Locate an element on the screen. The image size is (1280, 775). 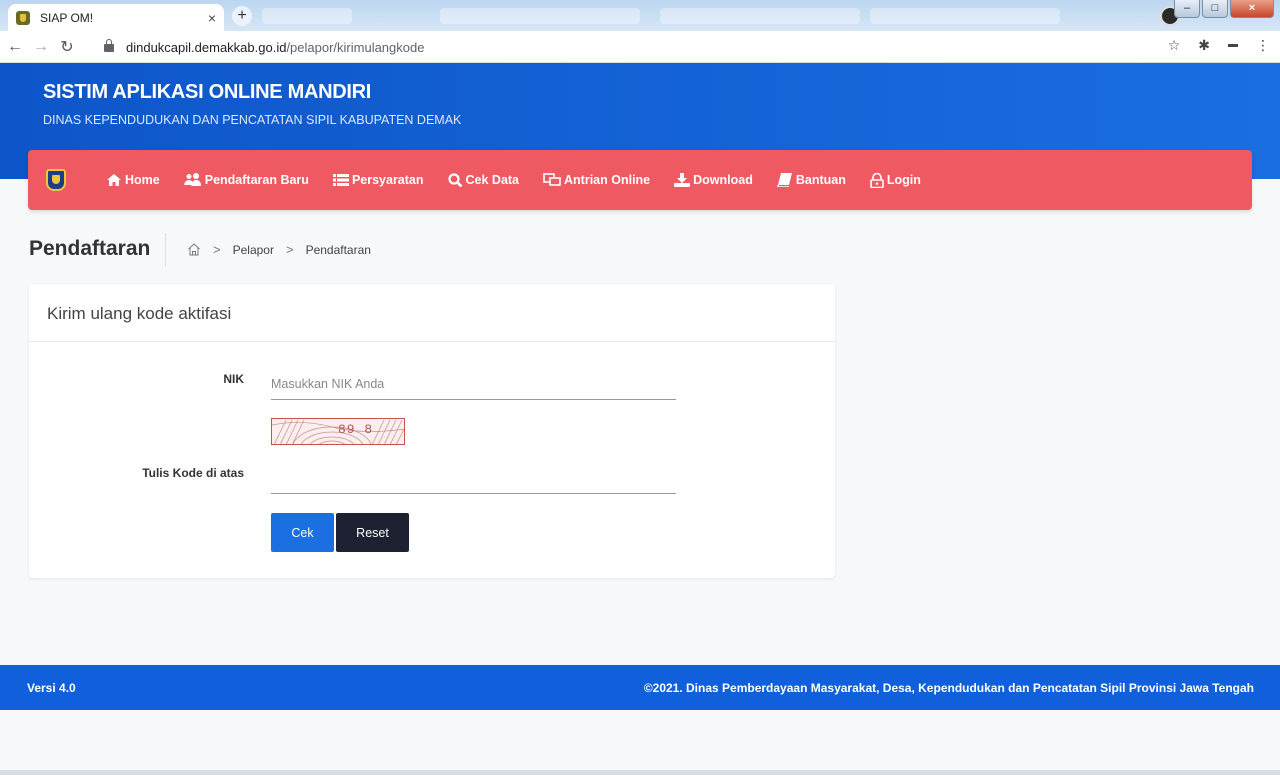
back-arrow-icon: ← is located at coordinates (15, 47).